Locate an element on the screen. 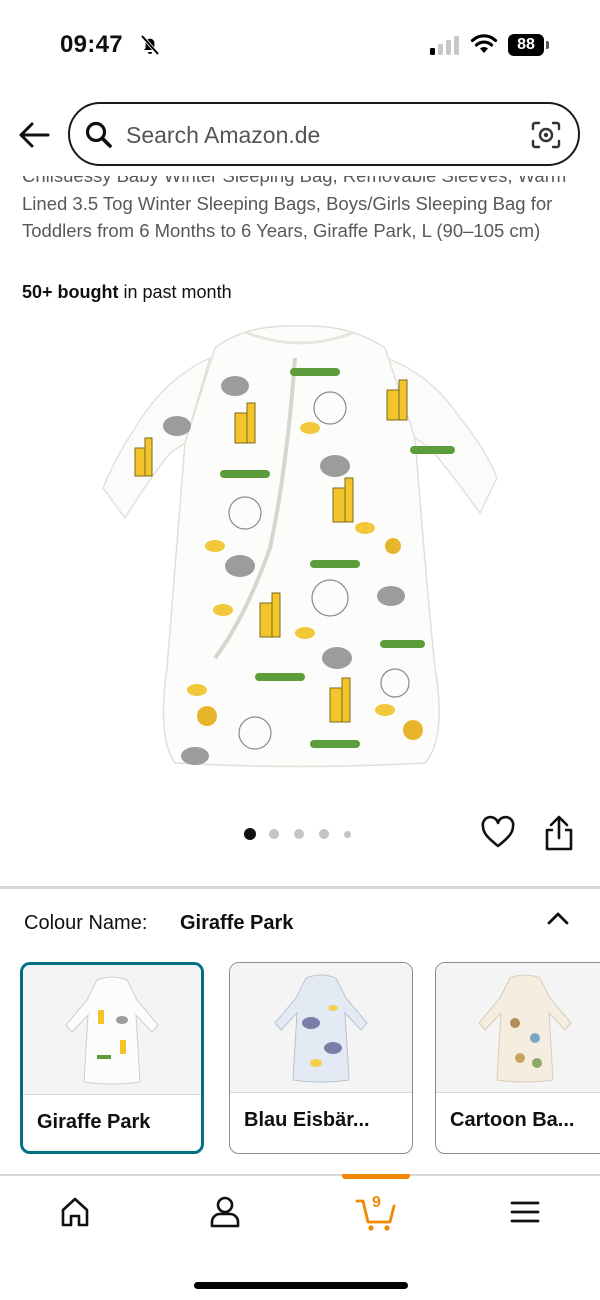 The height and width of the screenshot is (1300, 600). image-carousel-dots is located at coordinates (304, 834).